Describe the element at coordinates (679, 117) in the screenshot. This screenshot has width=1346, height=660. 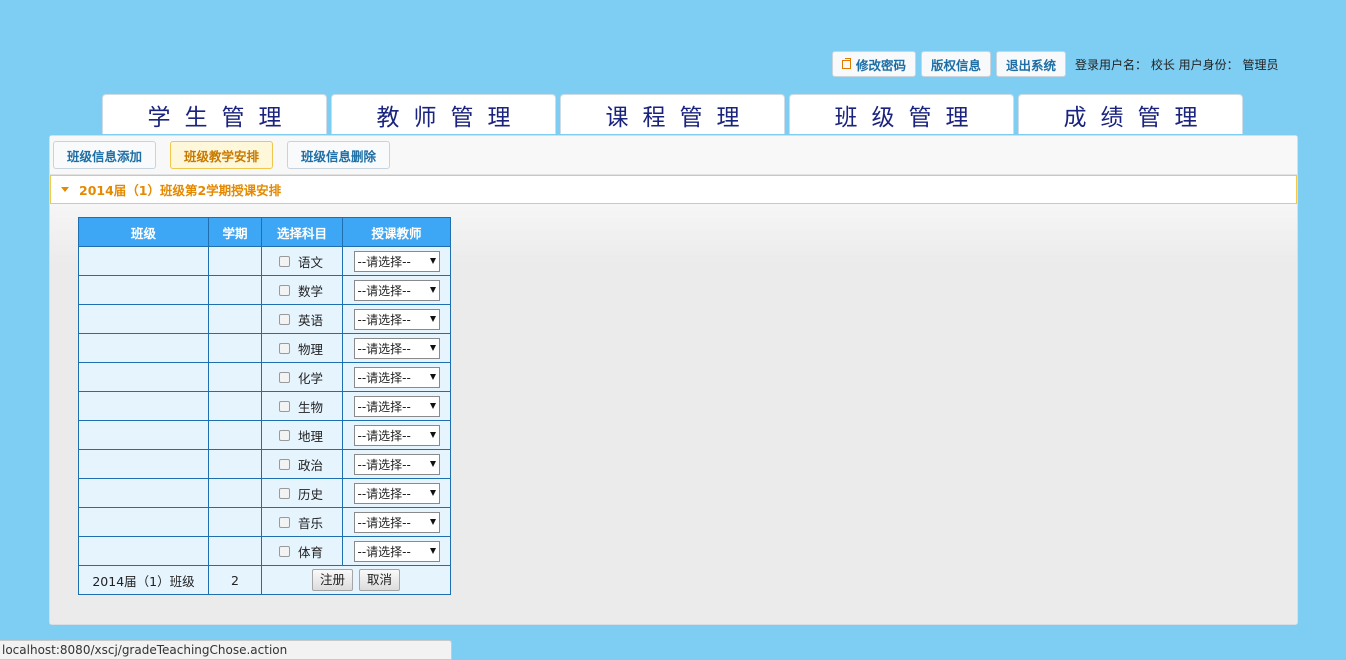
I see `nav-label: 课程管理` at that location.